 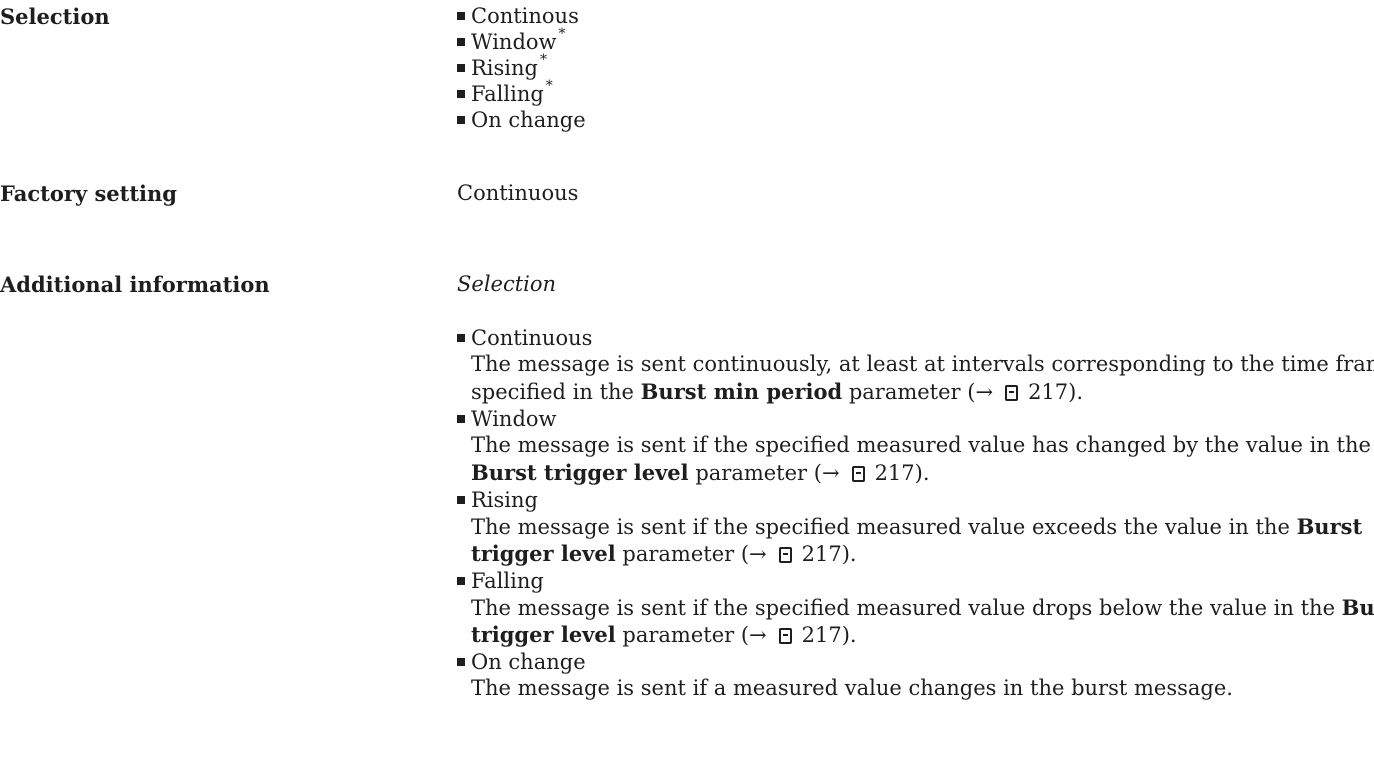 I want to click on list-item: Rising, so click(x=497, y=500).